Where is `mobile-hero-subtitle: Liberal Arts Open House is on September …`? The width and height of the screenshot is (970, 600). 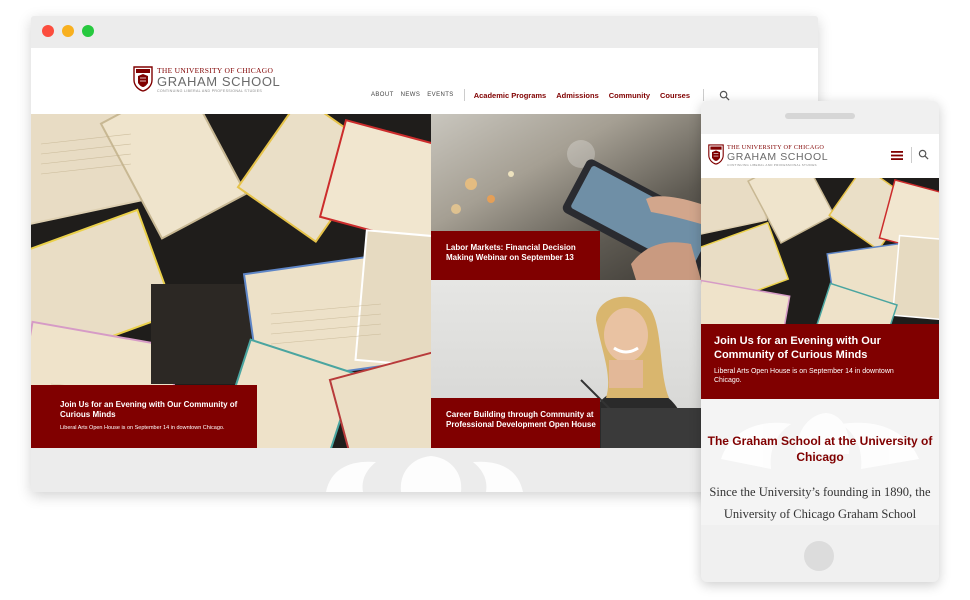
mobile-hero-subtitle: Liberal Arts Open House is on September … is located at coordinates (804, 376).